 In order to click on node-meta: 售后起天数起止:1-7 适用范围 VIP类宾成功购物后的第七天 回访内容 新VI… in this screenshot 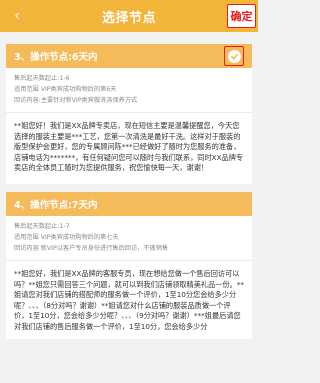, I will do `click(129, 238)`.